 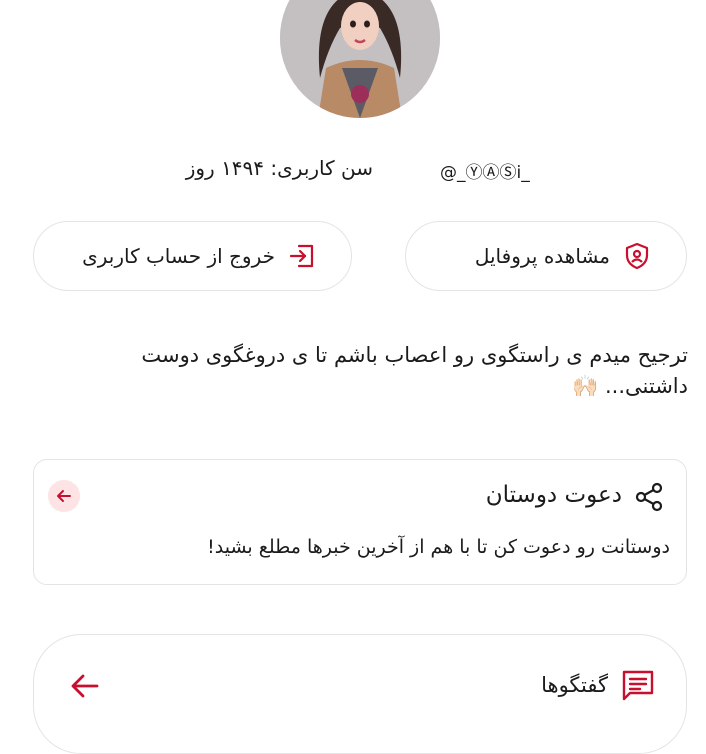 What do you see at coordinates (360, 694) in the screenshot?
I see `conversations-item: گفتگوها` at bounding box center [360, 694].